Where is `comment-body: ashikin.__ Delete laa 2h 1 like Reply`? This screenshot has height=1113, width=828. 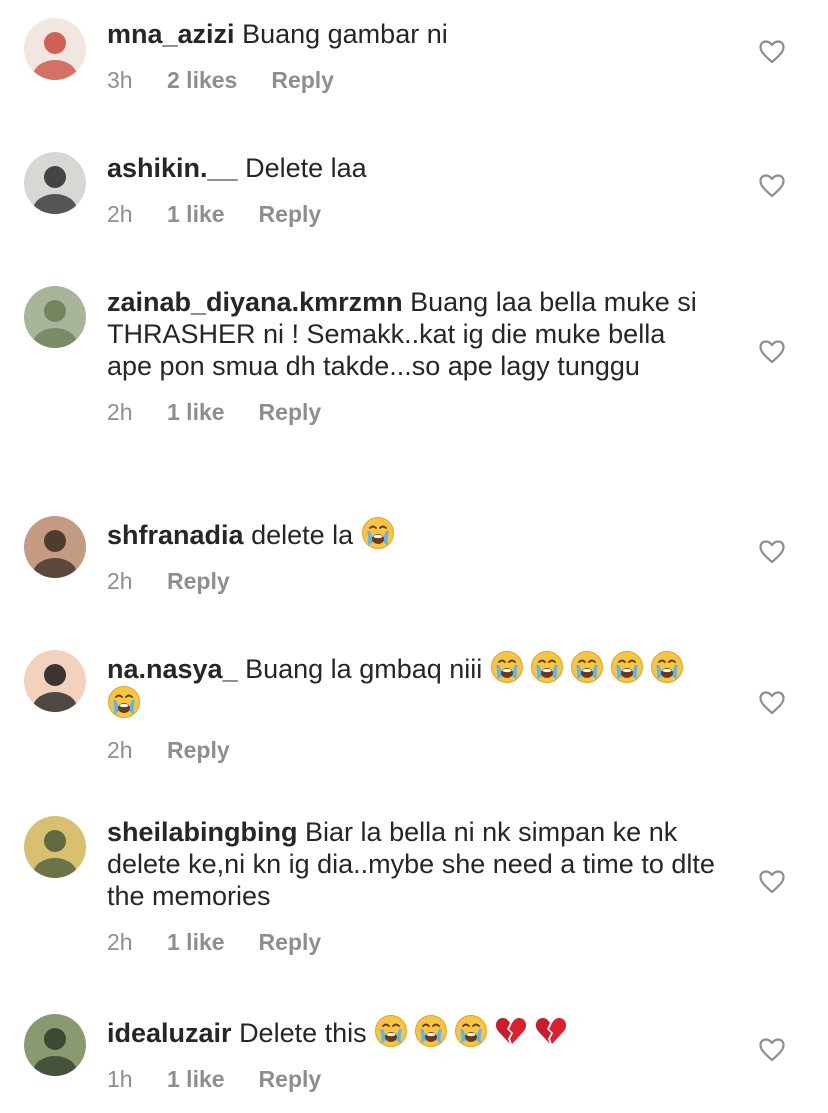
comment-body: ashikin.__ Delete laa 2h 1 like Reply is located at coordinates (412, 190).